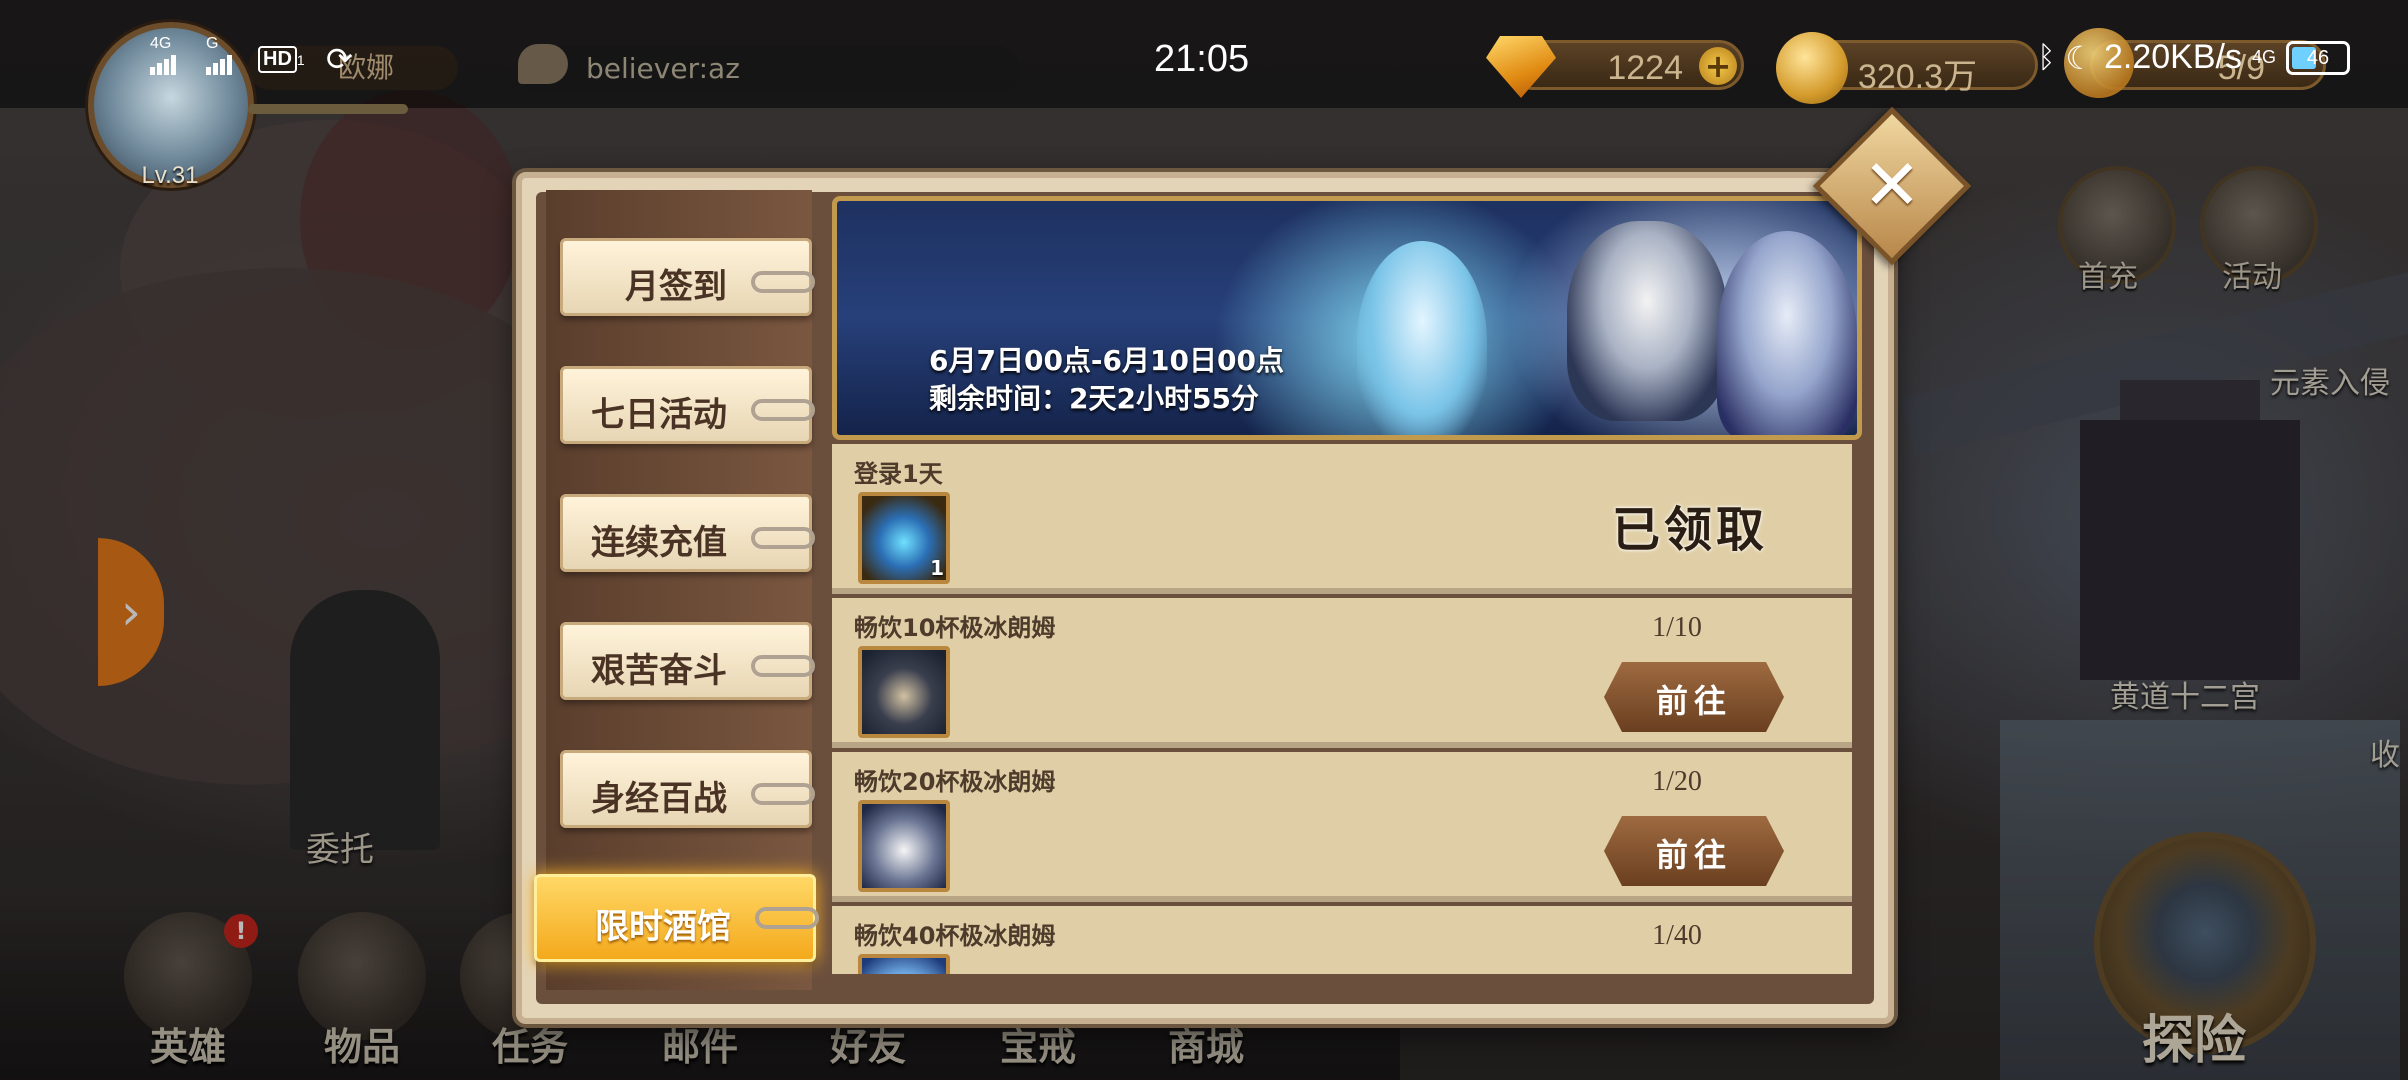 This screenshot has height=1080, width=2408. Describe the element at coordinates (1106, 360) in the screenshot. I see `event-date-range: 6月7日00点-6月10日00点` at that location.